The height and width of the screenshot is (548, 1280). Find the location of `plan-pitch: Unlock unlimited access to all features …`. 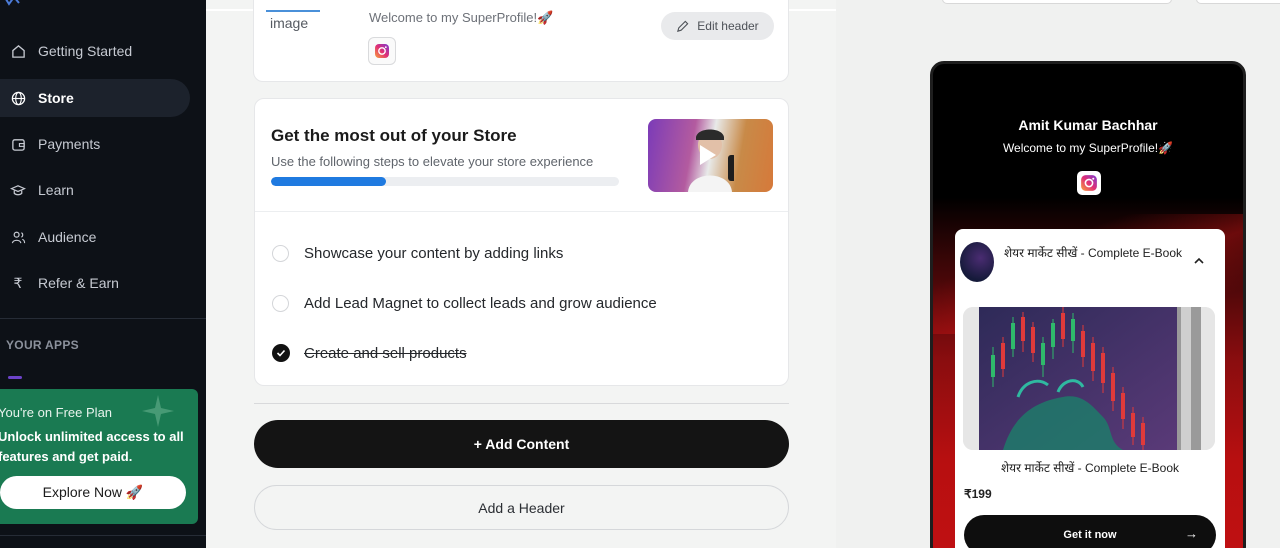

plan-pitch: Unlock unlimited access to all features … is located at coordinates (92, 446).